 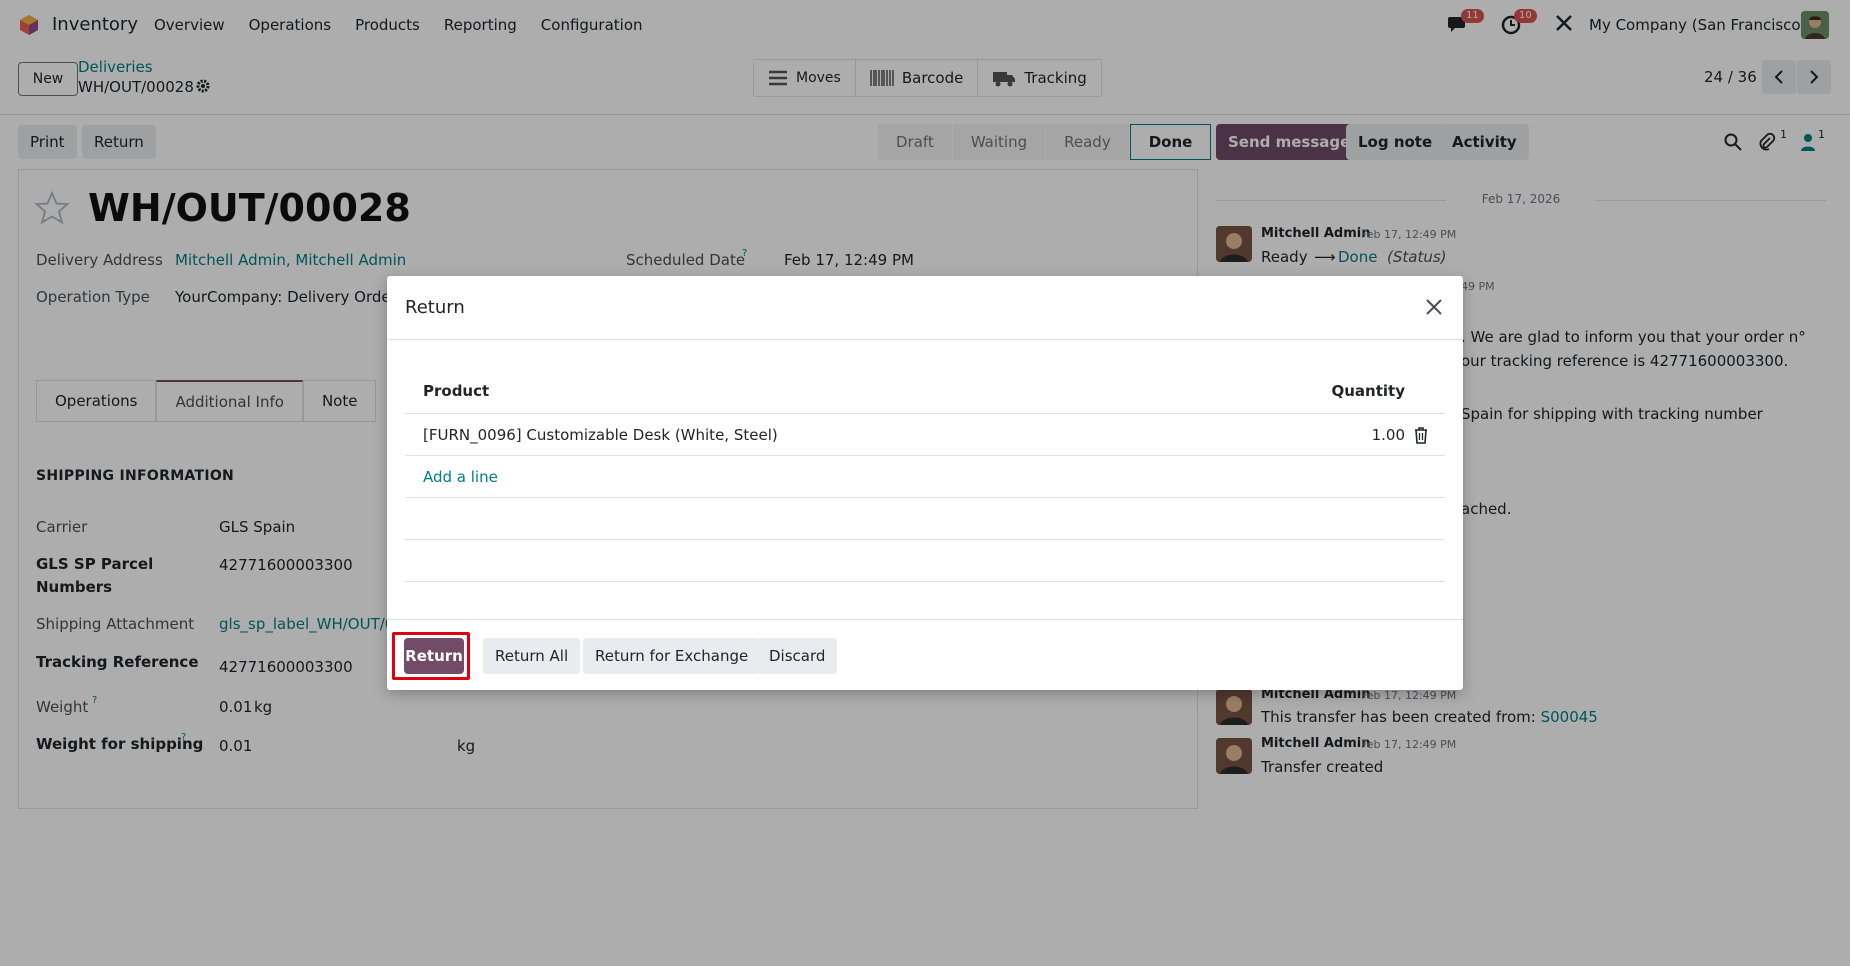 I want to click on add-line-row: Add a line, so click(x=925, y=477).